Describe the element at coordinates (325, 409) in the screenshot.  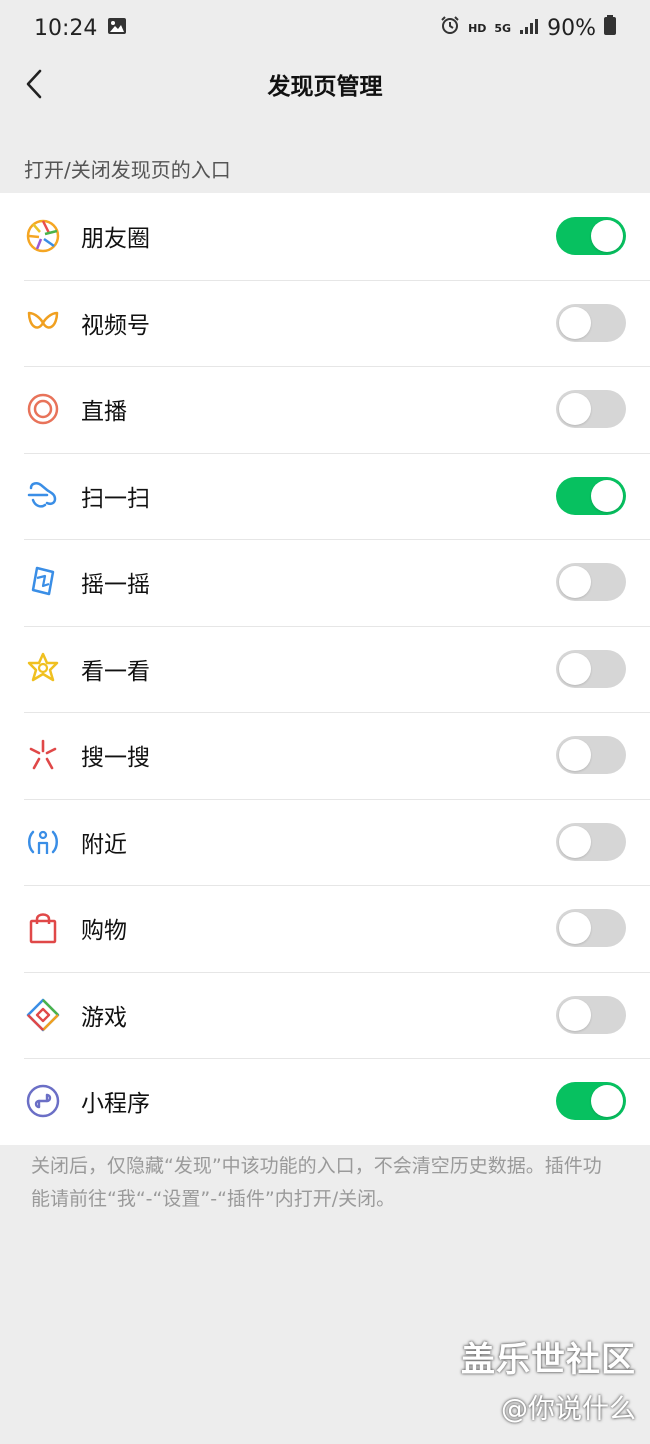
I see `list-item: 直播` at that location.